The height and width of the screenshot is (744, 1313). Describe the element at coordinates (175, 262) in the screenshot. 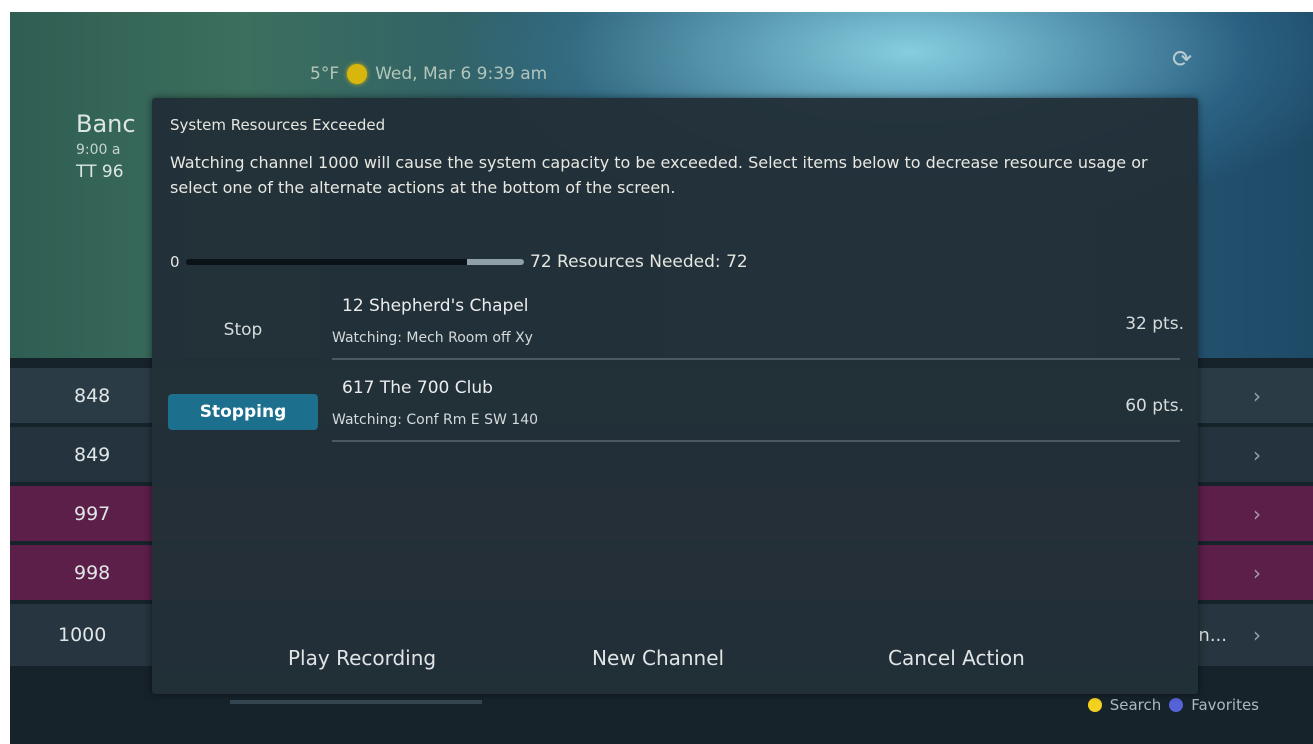

I see `resource-min: 0` at that location.